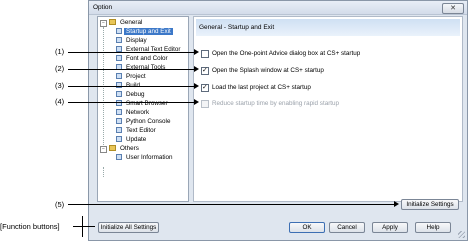 The height and width of the screenshot is (241, 474). Describe the element at coordinates (136, 139) in the screenshot. I see `tree-item-label: Update` at that location.